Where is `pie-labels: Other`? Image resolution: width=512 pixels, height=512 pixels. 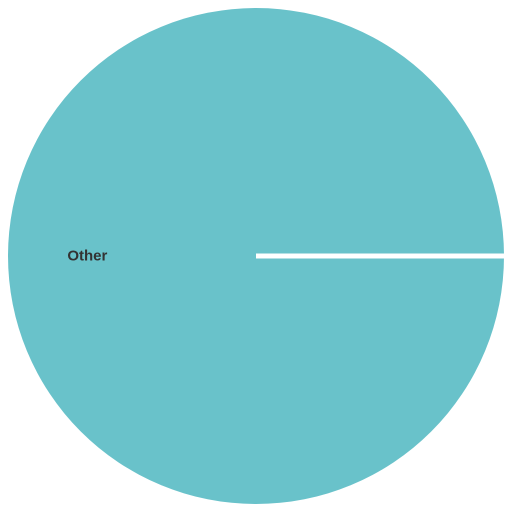
pie-labels: Other is located at coordinates (87, 256).